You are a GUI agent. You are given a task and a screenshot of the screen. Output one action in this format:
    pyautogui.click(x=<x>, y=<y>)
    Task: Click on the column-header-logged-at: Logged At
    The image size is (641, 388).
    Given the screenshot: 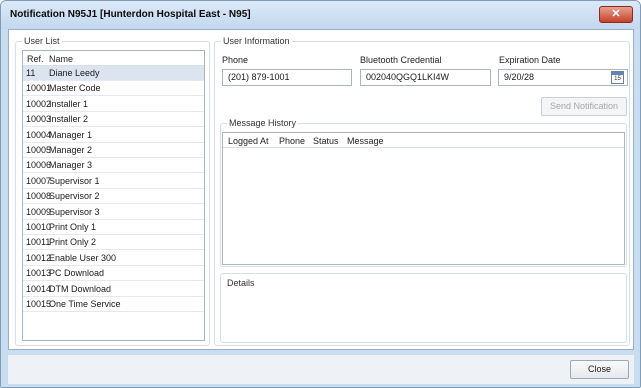 What is the action you would take?
    pyautogui.click(x=248, y=141)
    